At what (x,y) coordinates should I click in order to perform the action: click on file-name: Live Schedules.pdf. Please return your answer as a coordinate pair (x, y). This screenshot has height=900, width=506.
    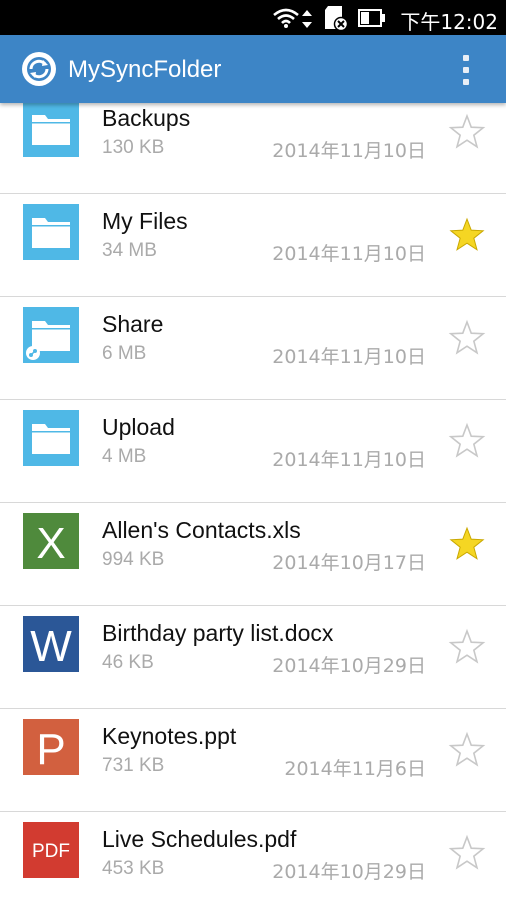
    Looking at the image, I should click on (199, 839).